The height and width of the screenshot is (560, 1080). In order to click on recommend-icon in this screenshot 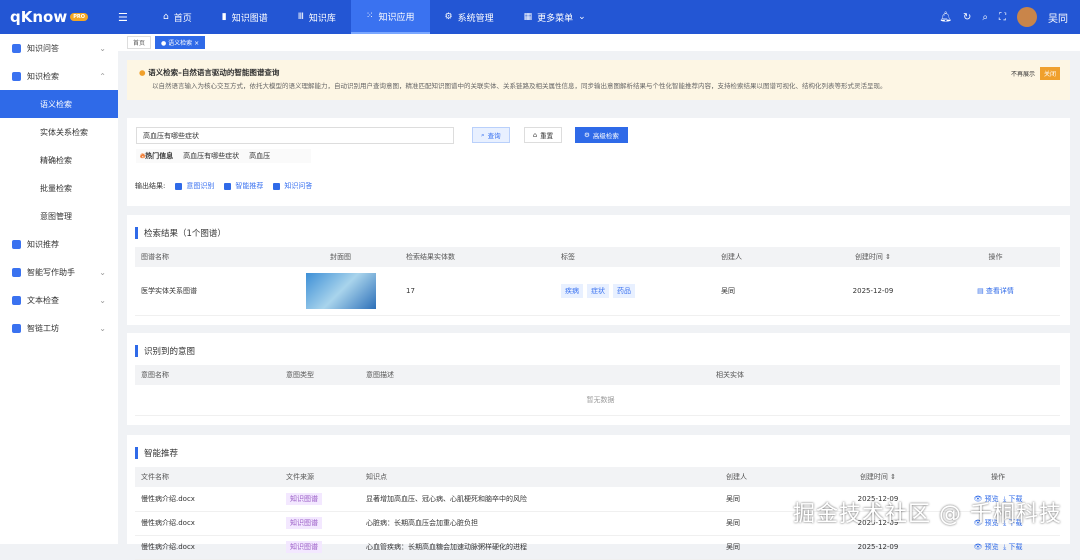, I will do `click(16, 244)`.